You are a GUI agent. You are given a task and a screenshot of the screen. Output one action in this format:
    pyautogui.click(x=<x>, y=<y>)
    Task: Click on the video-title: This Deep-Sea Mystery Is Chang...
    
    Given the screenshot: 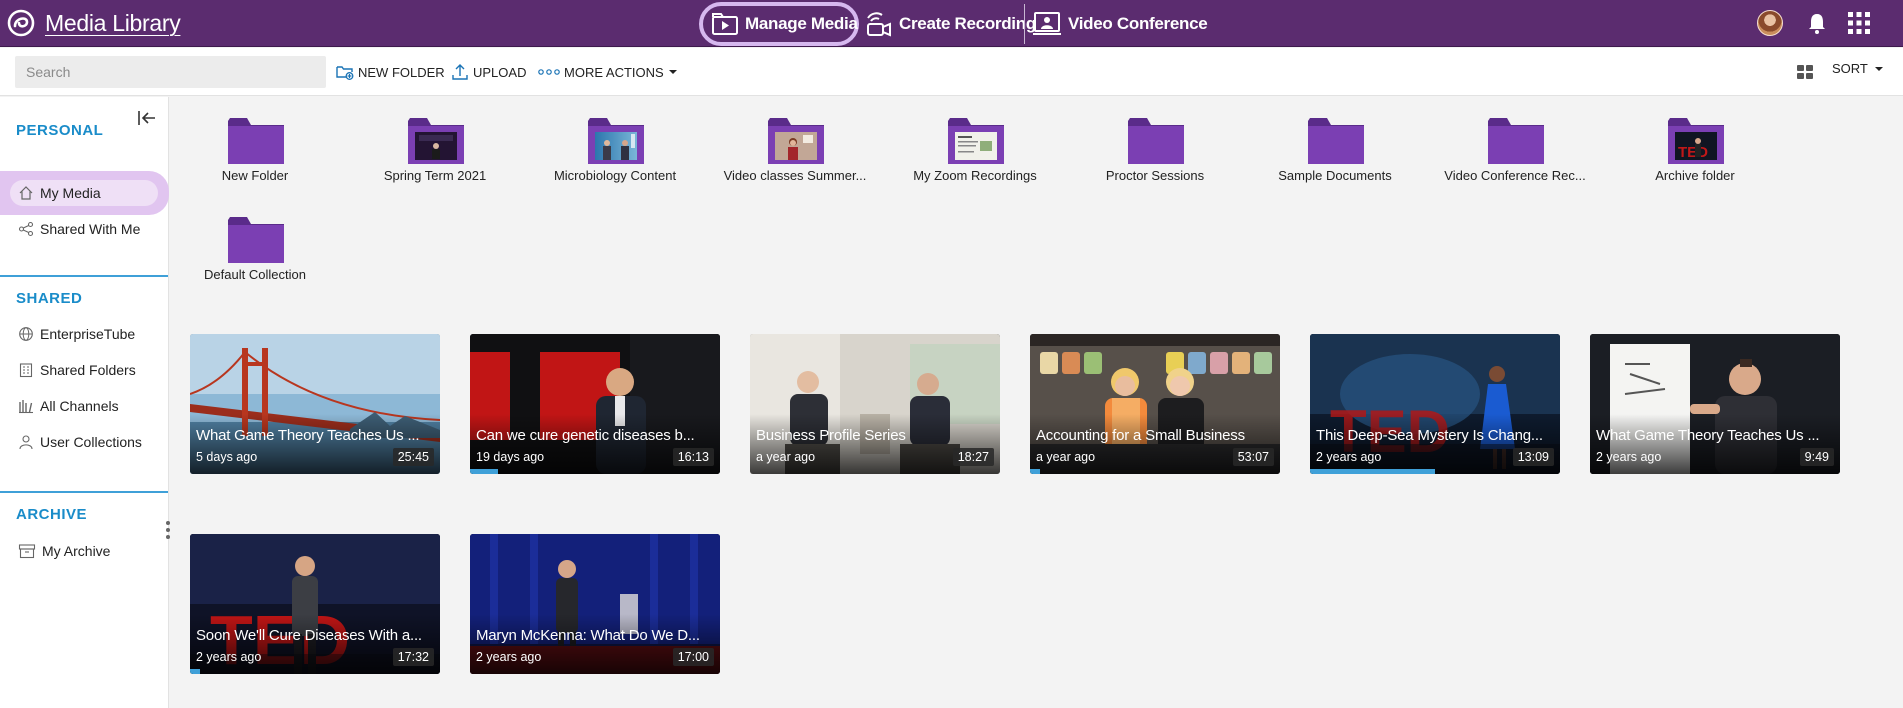 What is the action you would take?
    pyautogui.click(x=1429, y=435)
    